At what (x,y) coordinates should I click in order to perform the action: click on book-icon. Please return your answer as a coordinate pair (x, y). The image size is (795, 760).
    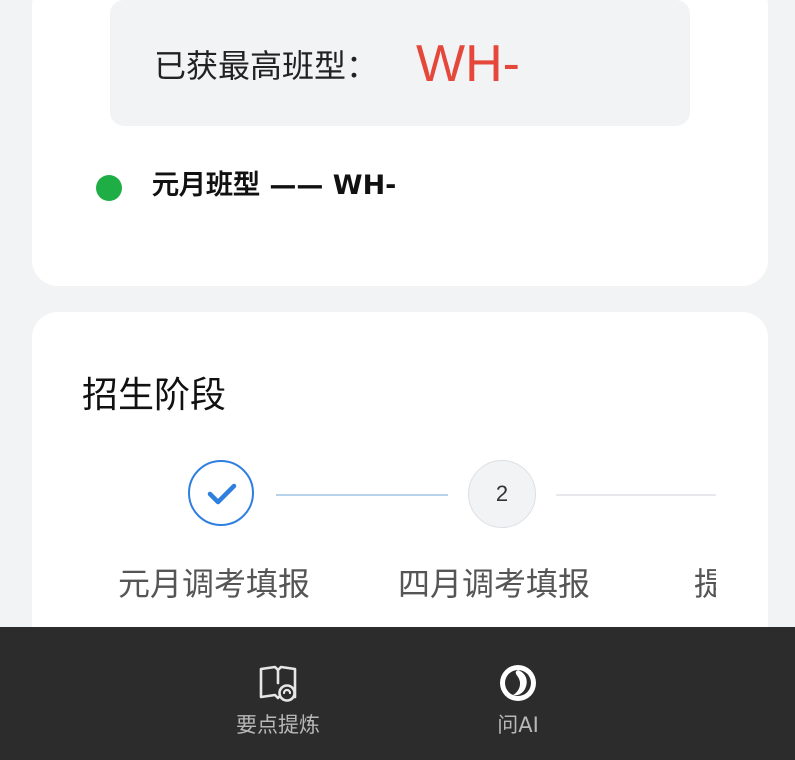
    Looking at the image, I should click on (278, 683).